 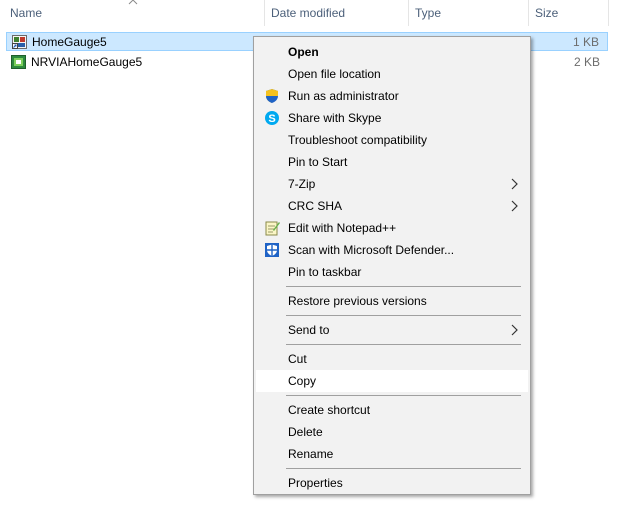 What do you see at coordinates (309, 330) in the screenshot?
I see `menu-item-label: Send to` at bounding box center [309, 330].